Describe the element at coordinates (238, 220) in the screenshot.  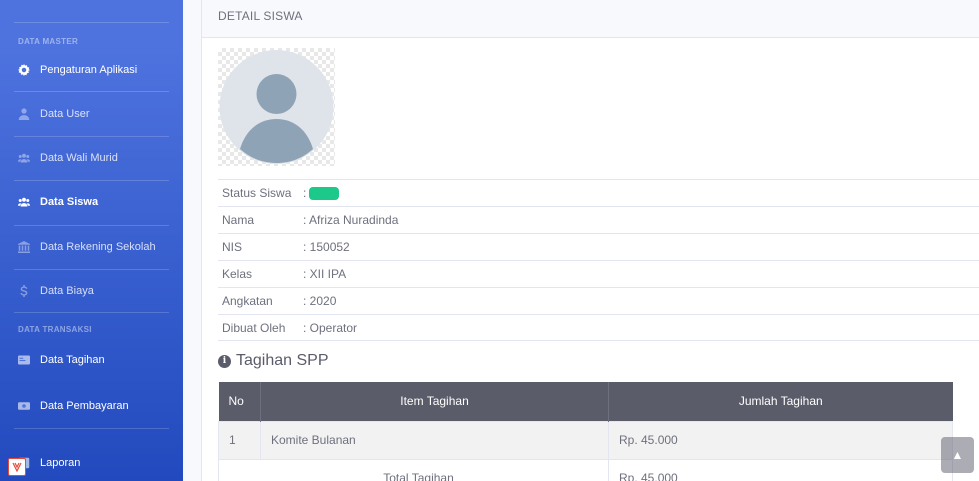
I see `info-label: Nama` at that location.